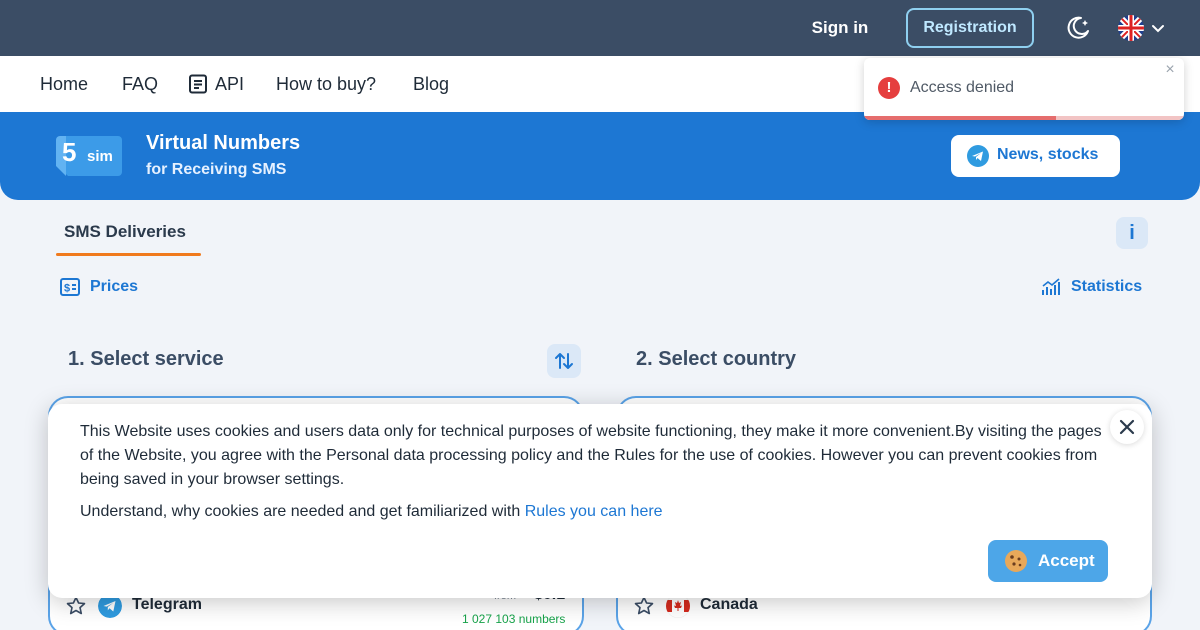 The image size is (1200, 630). What do you see at coordinates (223, 143) in the screenshot?
I see `hero-title: Virtual Numbers` at bounding box center [223, 143].